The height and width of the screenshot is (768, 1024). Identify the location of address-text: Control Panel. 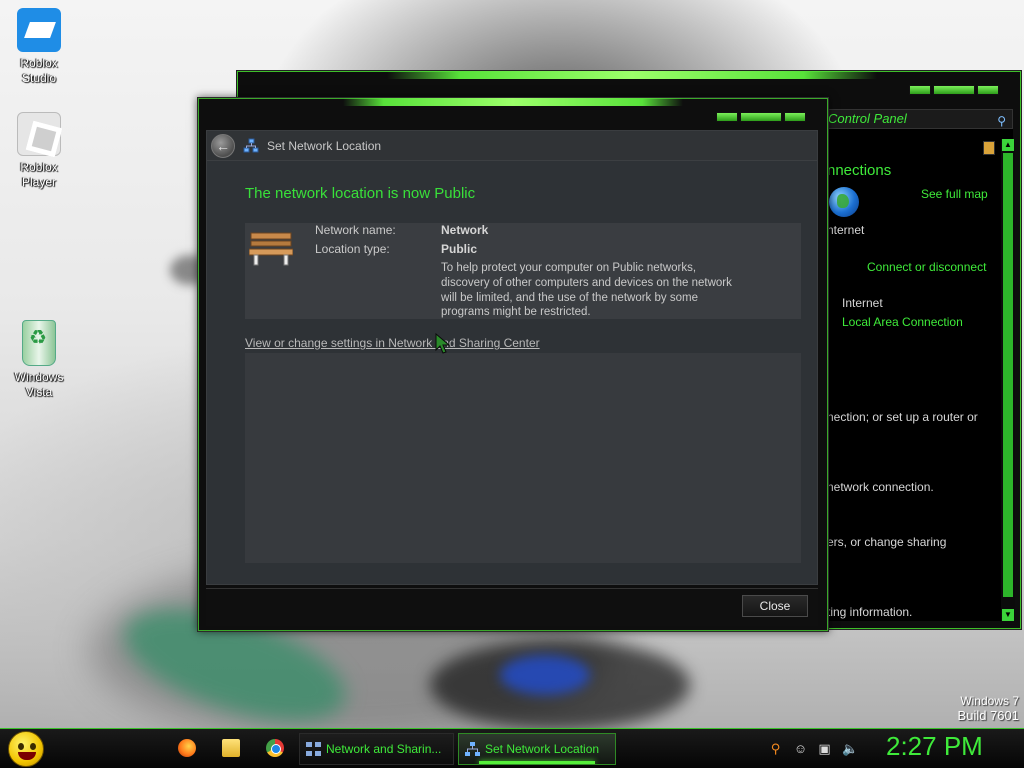
(867, 118).